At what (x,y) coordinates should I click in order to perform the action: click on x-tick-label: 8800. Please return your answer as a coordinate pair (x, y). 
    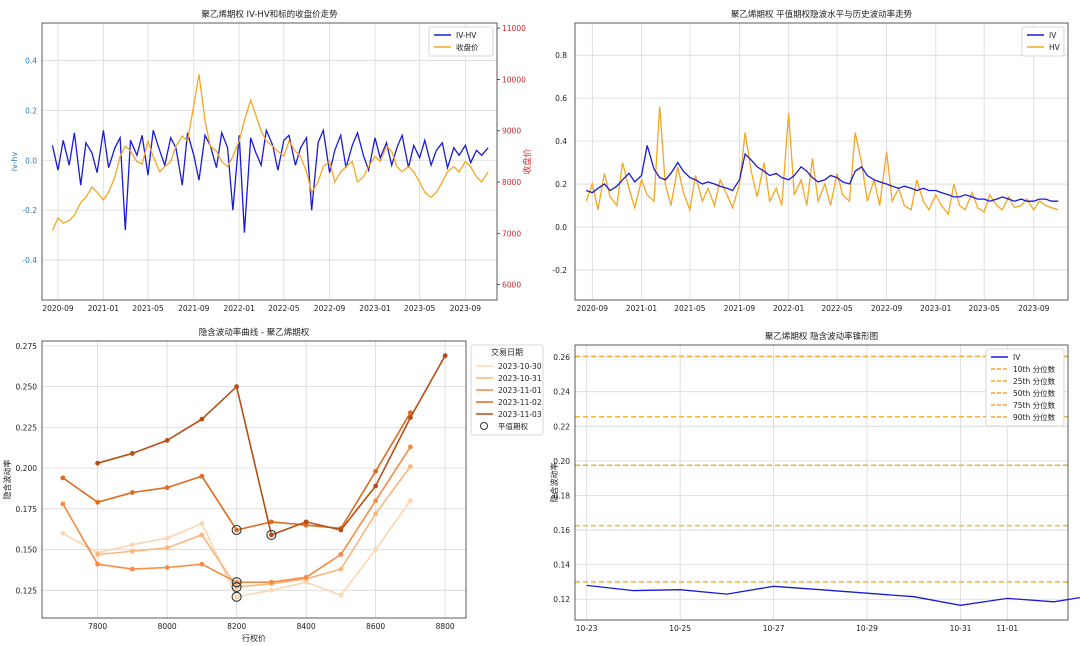
    Looking at the image, I should click on (445, 626).